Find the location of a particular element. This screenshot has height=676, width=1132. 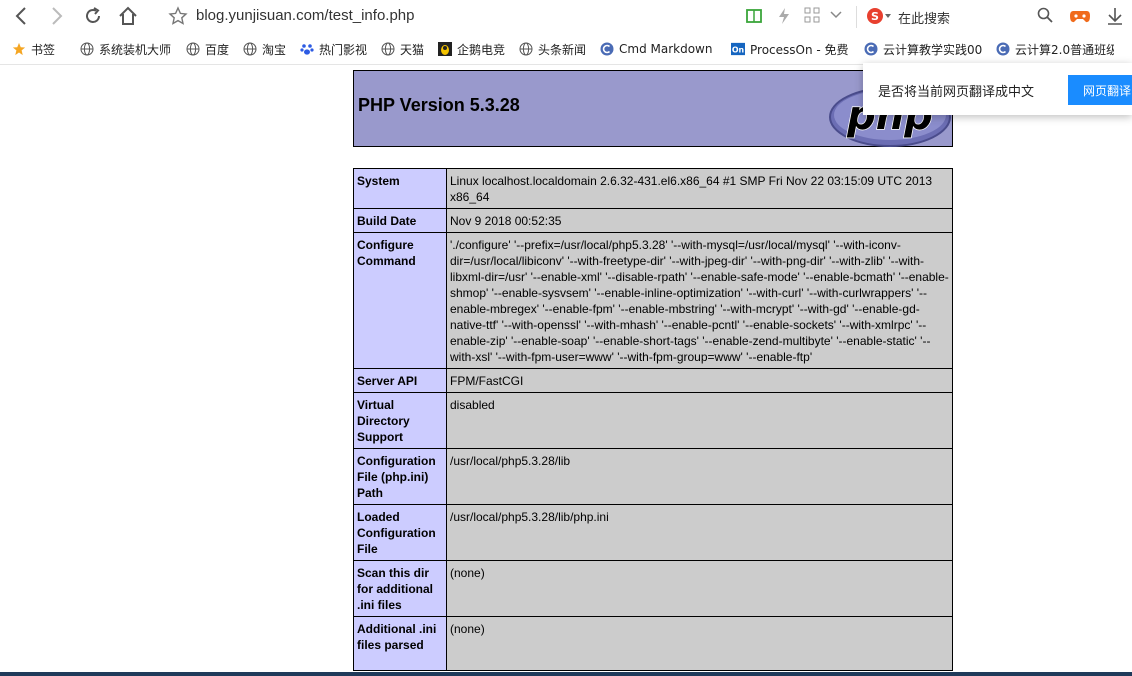

table-row: Server API FPM/FastCGI is located at coordinates (653, 380).